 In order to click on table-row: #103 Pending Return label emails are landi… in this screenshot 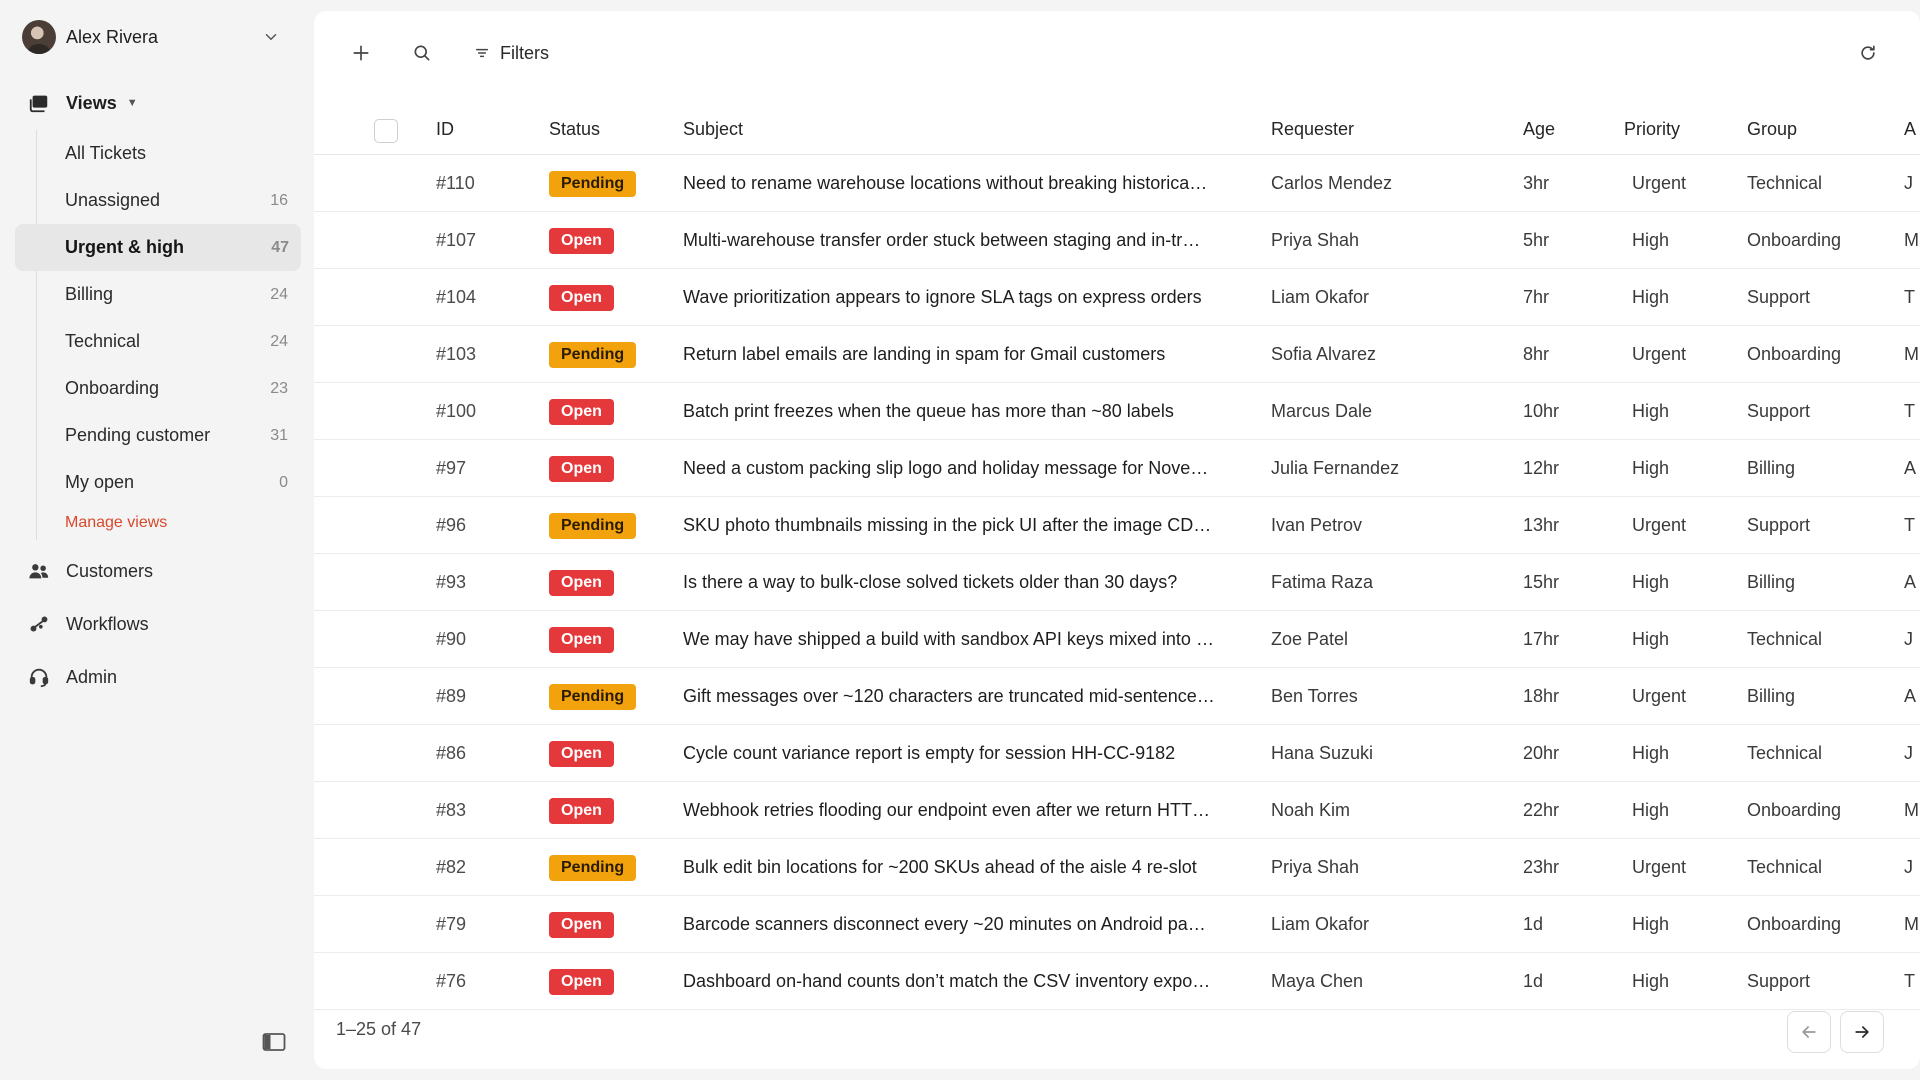, I will do `click(1117, 354)`.